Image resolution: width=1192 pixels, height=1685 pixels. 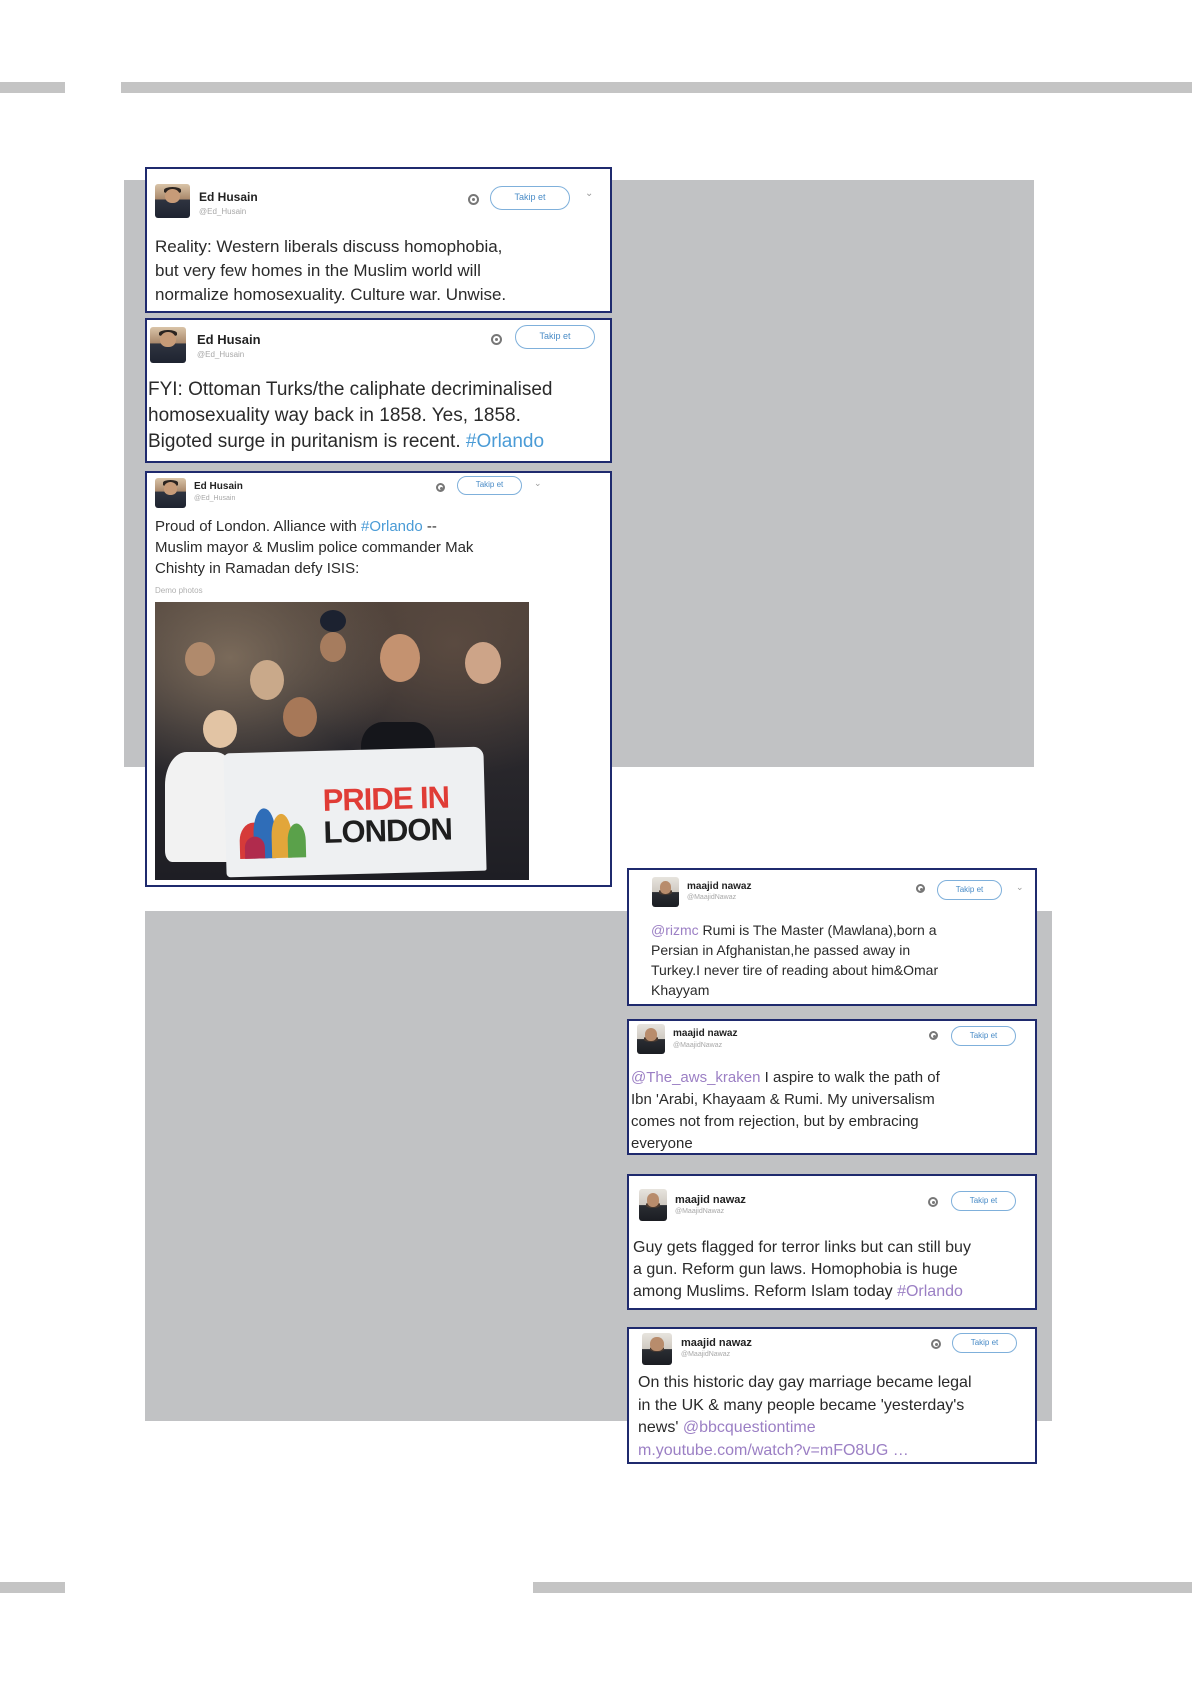 I want to click on tweet-text-segment: news', so click(x=660, y=1427).